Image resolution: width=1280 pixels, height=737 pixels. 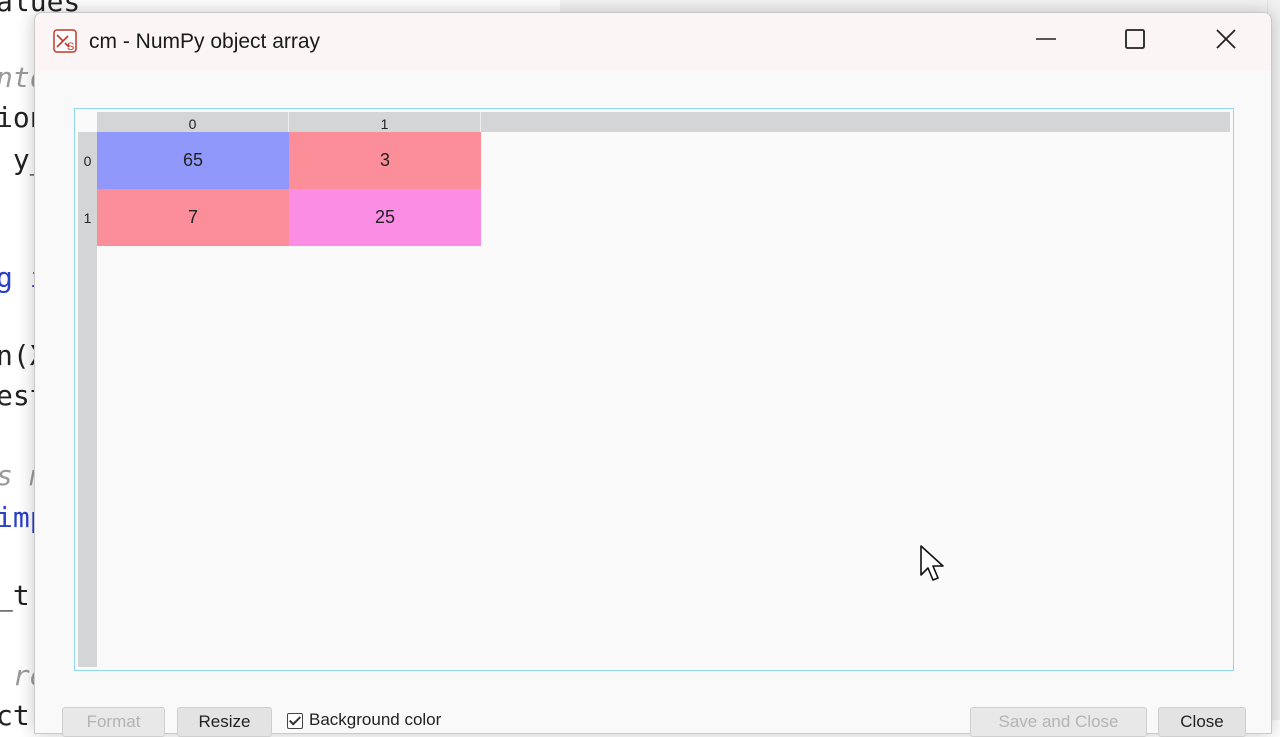 What do you see at coordinates (653, 42) in the screenshot?
I see `title-bar: S cm - NumPy object array` at bounding box center [653, 42].